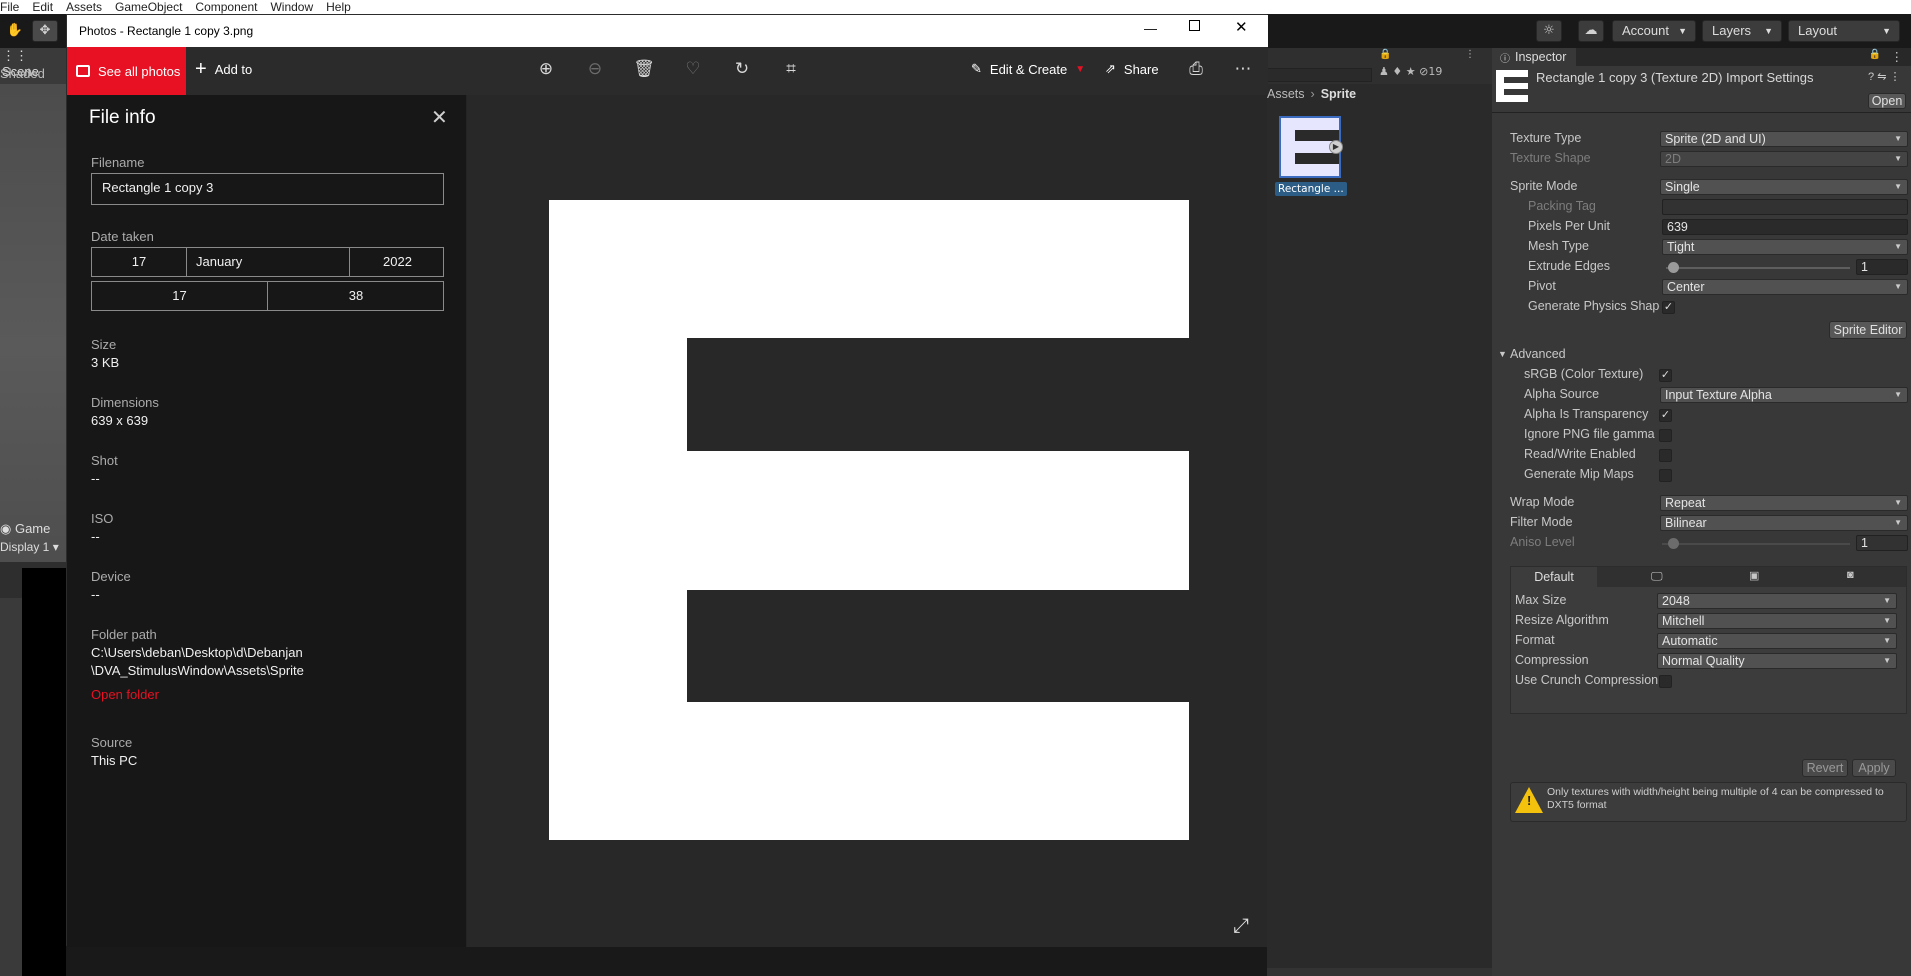  Describe the element at coordinates (1286, 94) in the screenshot. I see `breadcrumb-assets: Assets` at that location.